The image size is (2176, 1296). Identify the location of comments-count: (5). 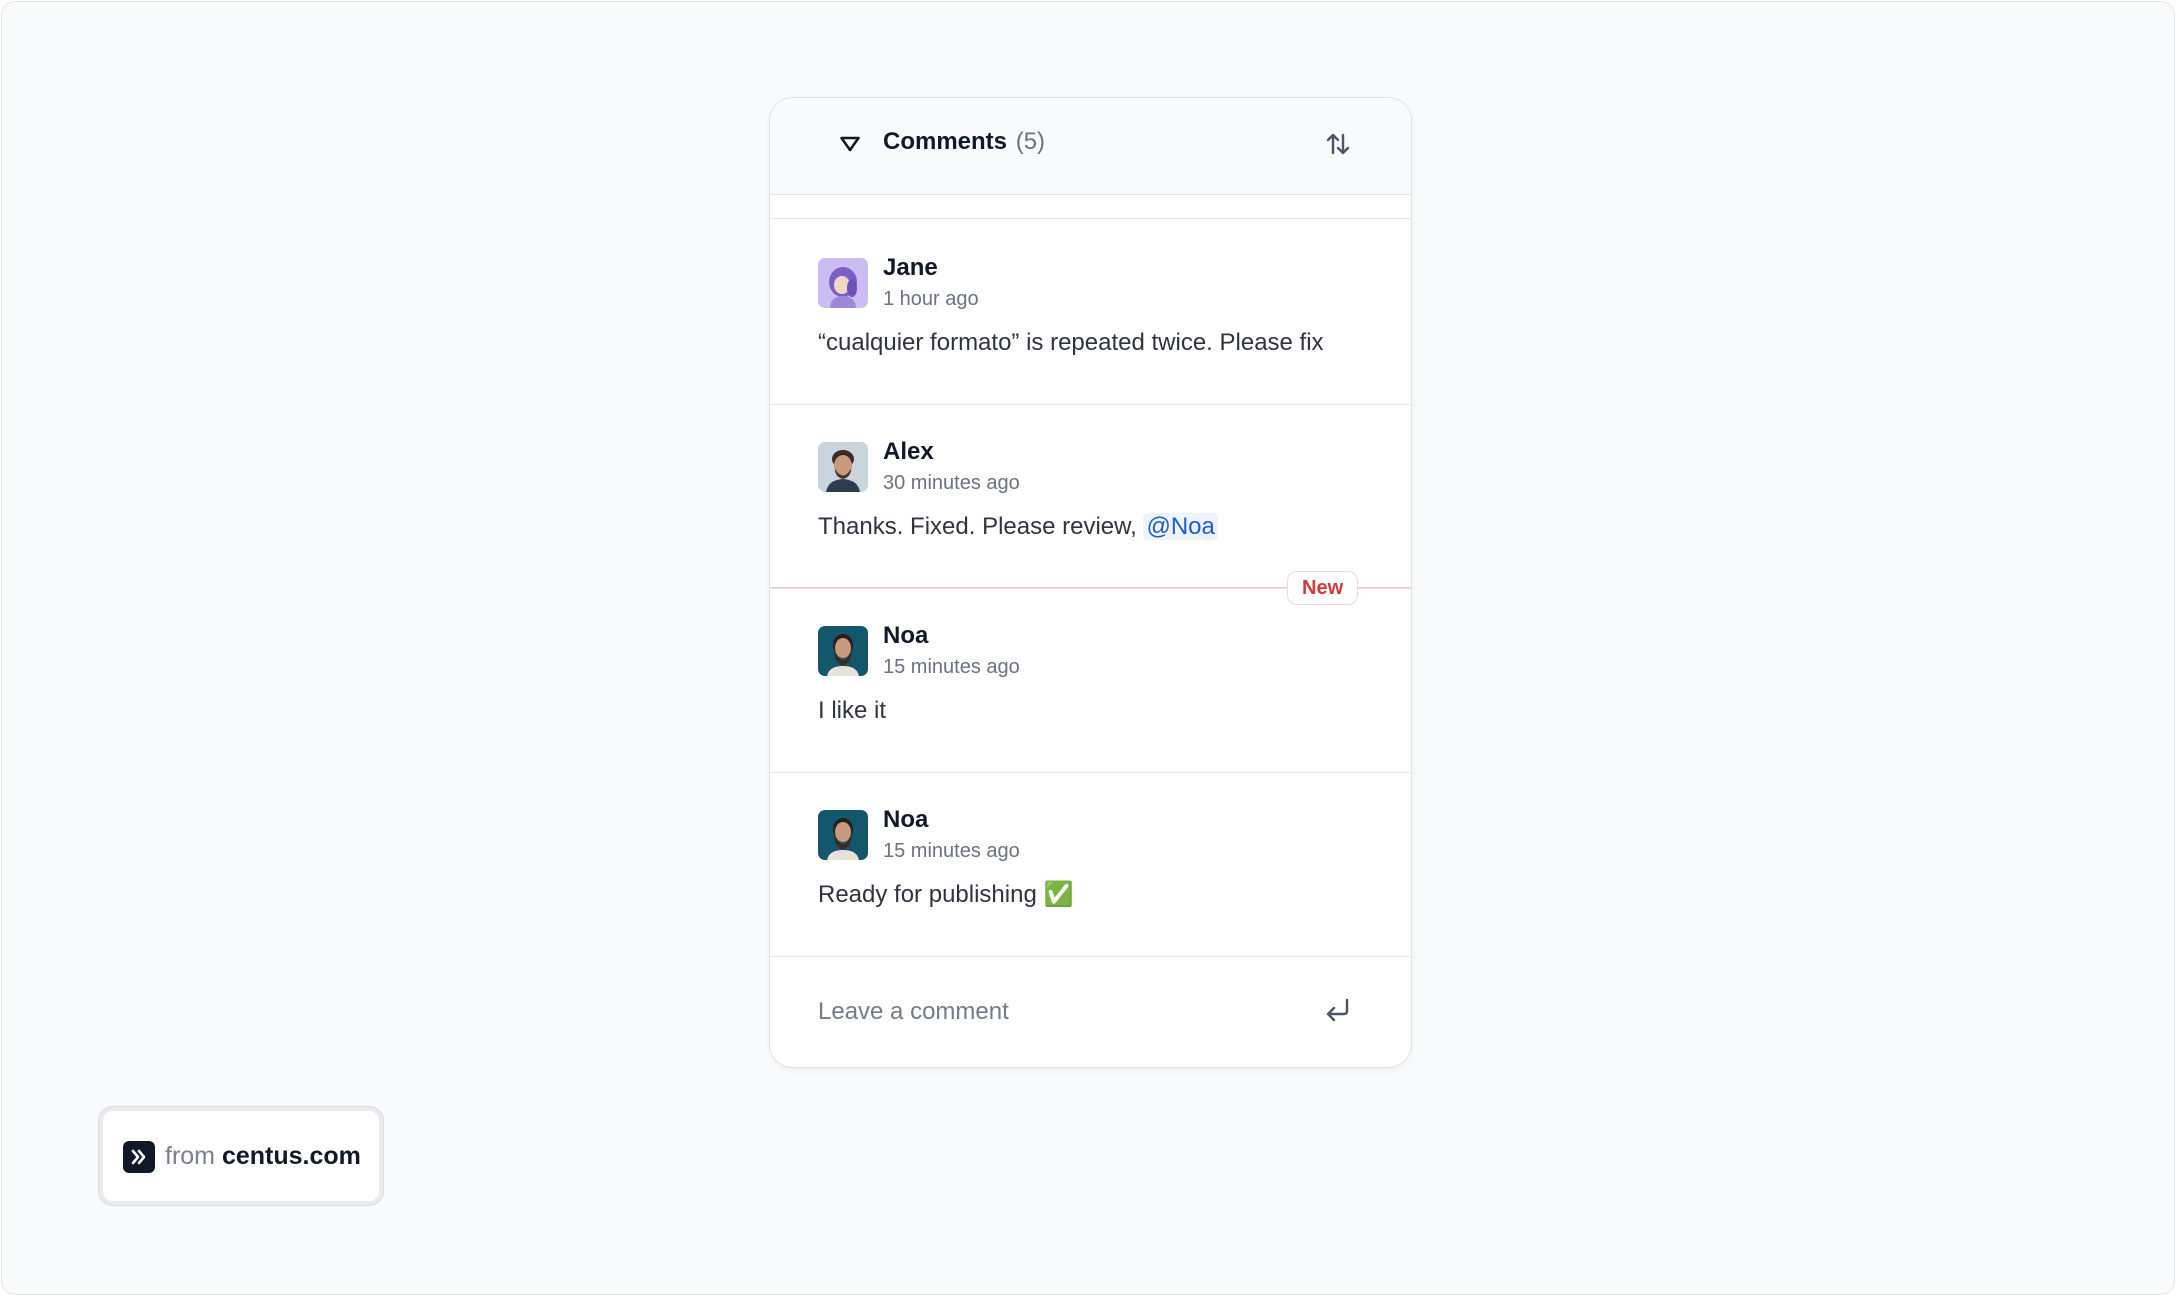
(1030, 141).